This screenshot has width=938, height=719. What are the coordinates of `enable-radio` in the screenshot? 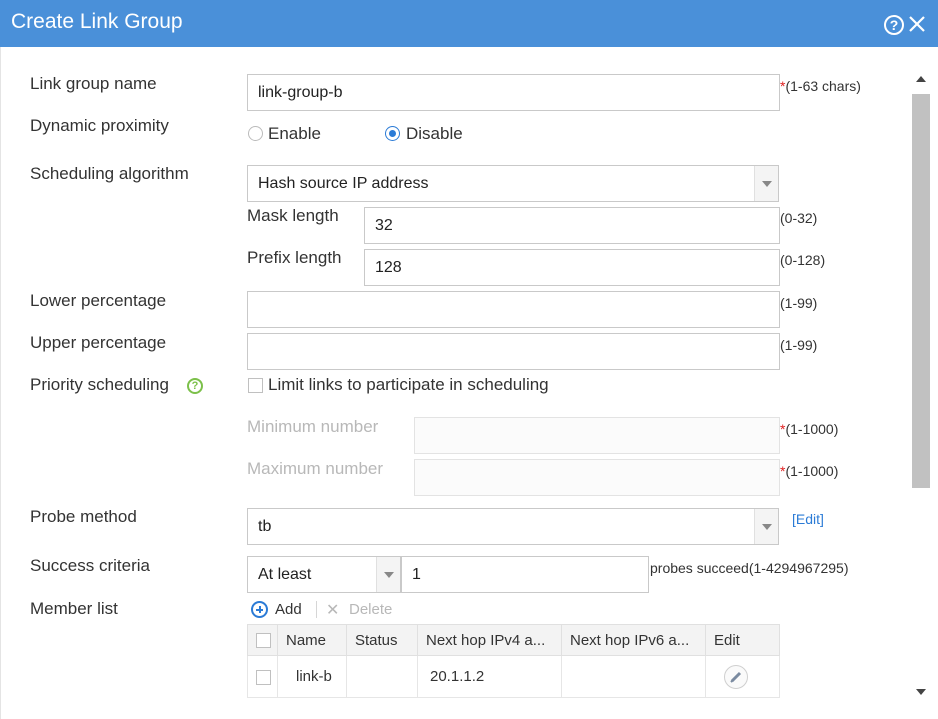 It's located at (255, 133).